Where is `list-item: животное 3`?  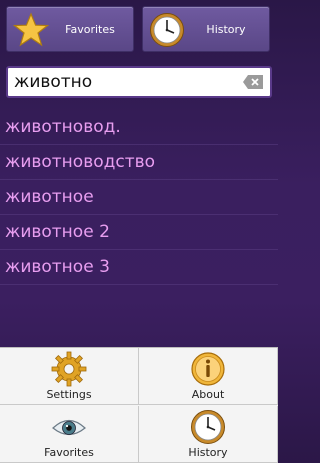 list-item: животное 3 is located at coordinates (139, 267).